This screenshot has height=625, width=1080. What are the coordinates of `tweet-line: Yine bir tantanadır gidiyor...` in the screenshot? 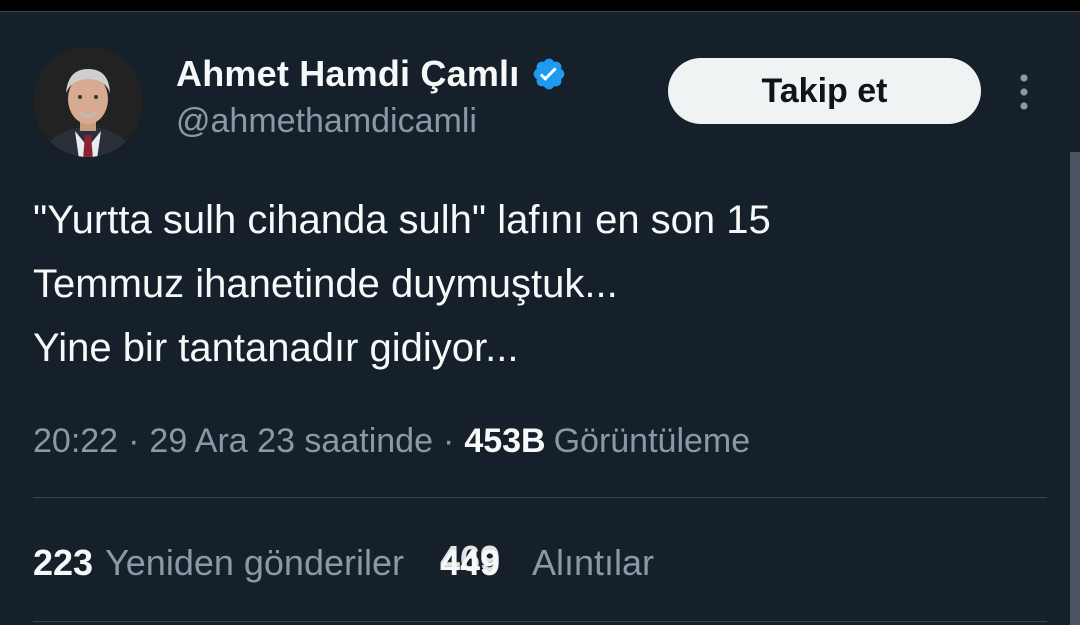 It's located at (276, 348).